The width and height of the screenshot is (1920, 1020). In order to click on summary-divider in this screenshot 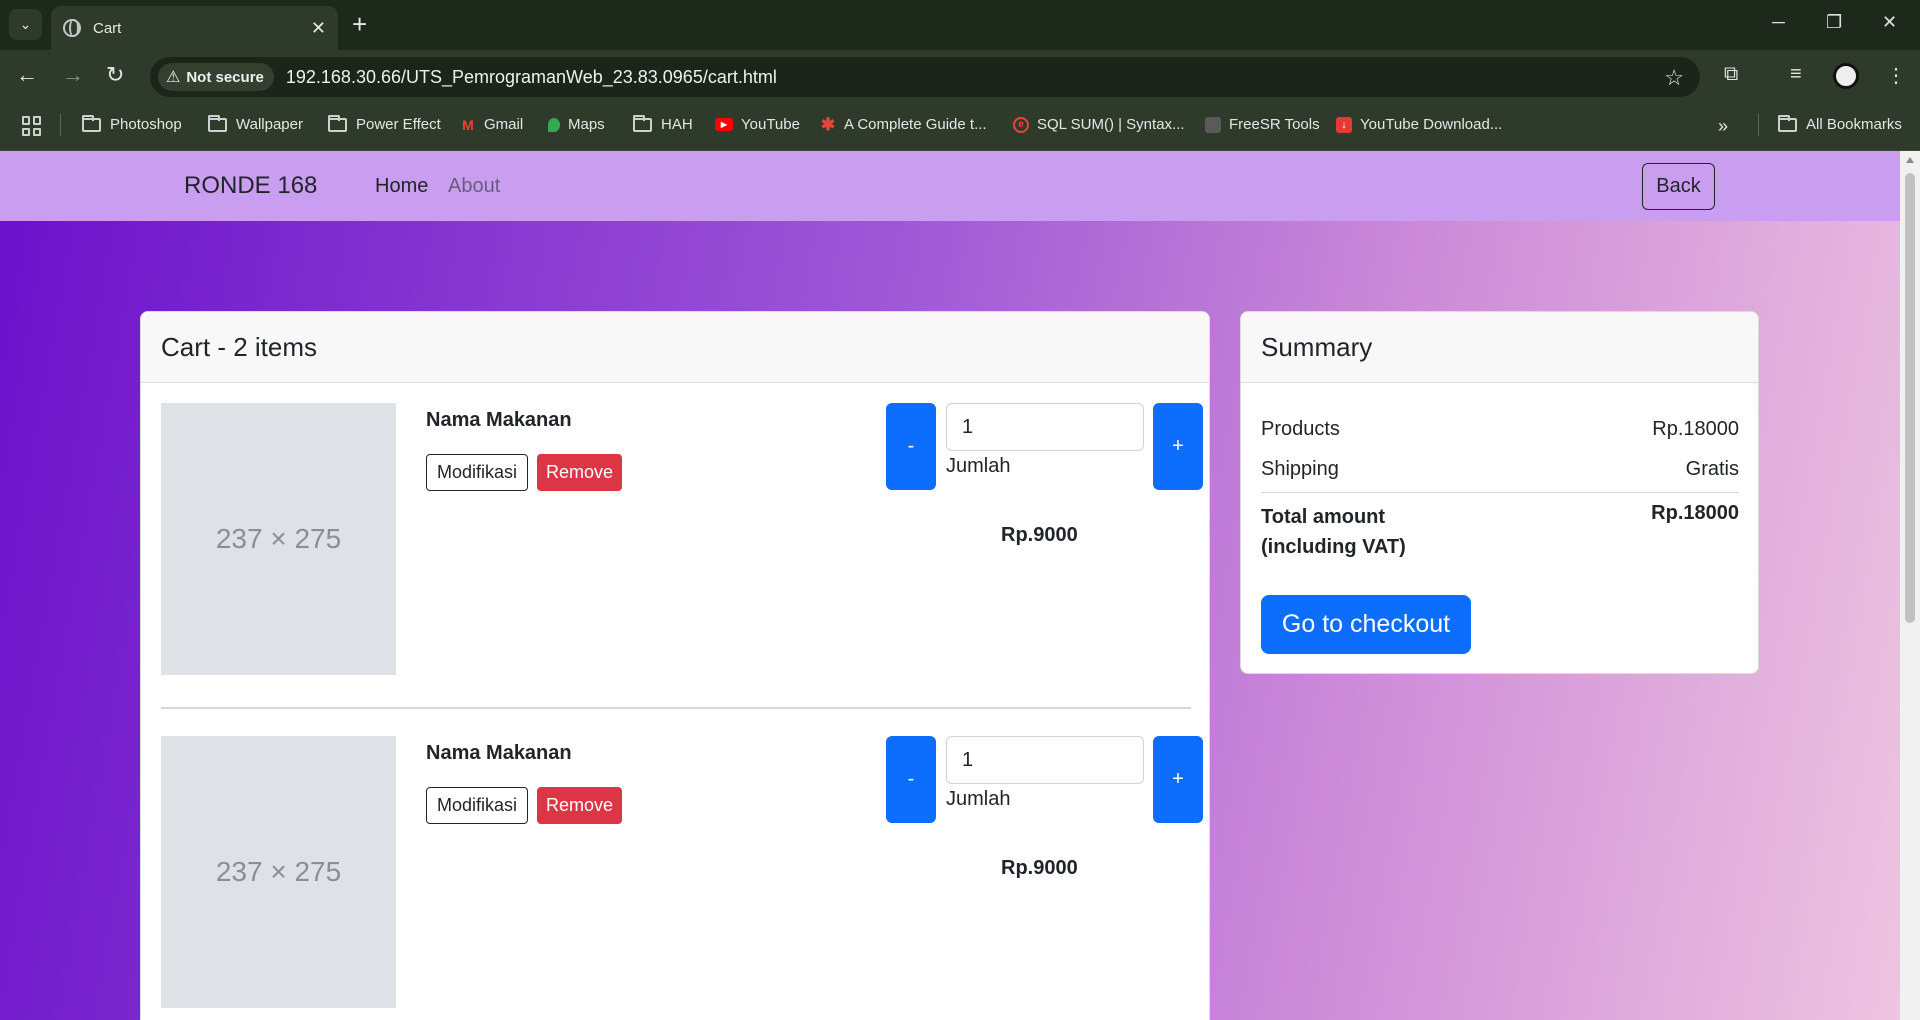, I will do `click(1500, 492)`.